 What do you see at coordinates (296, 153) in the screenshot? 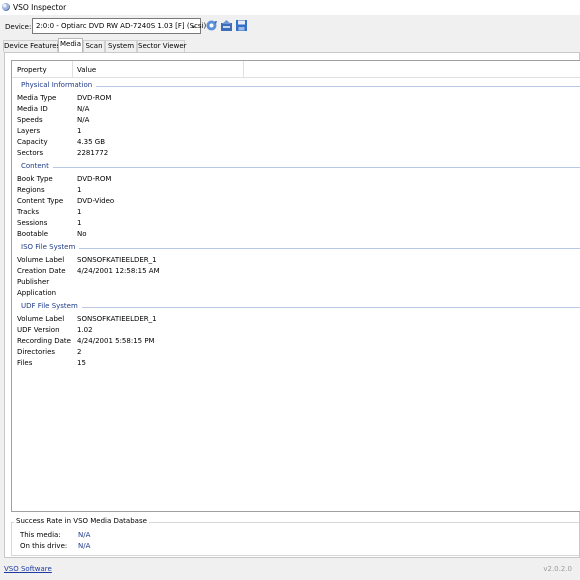
I see `property-row: Sectors 2281772` at bounding box center [296, 153].